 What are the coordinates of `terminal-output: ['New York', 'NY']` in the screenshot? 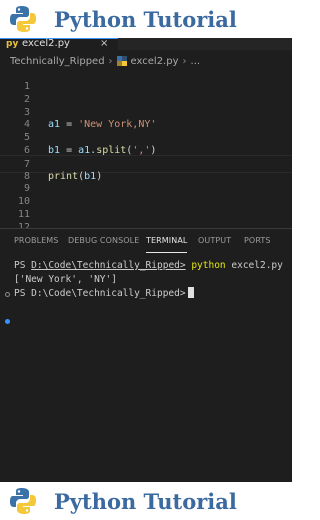 It's located at (65, 279).